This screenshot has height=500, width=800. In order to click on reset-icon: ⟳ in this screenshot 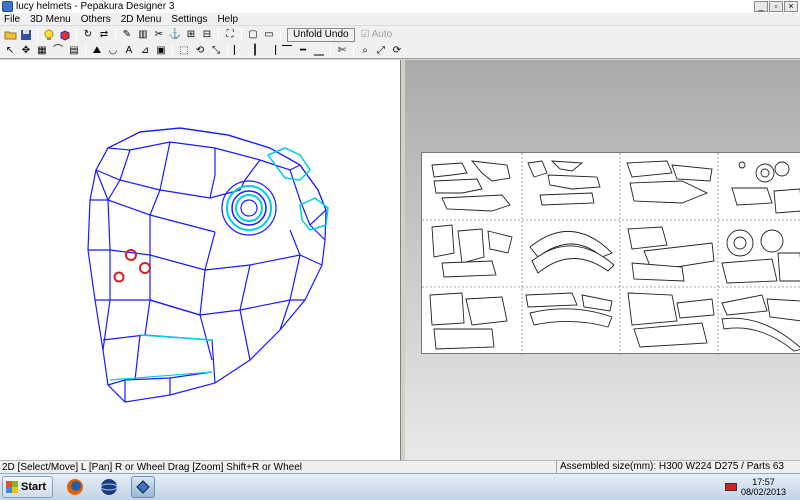, I will do `click(397, 50)`.